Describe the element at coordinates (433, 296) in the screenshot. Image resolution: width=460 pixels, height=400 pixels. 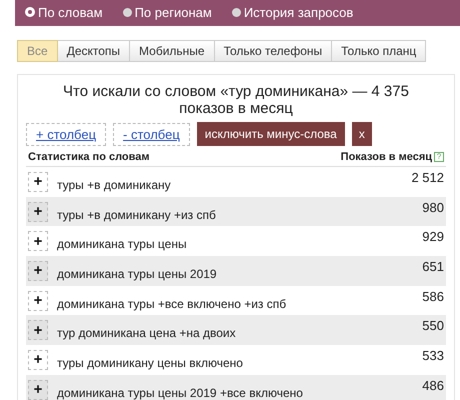
I see `count-cell: 586` at that location.